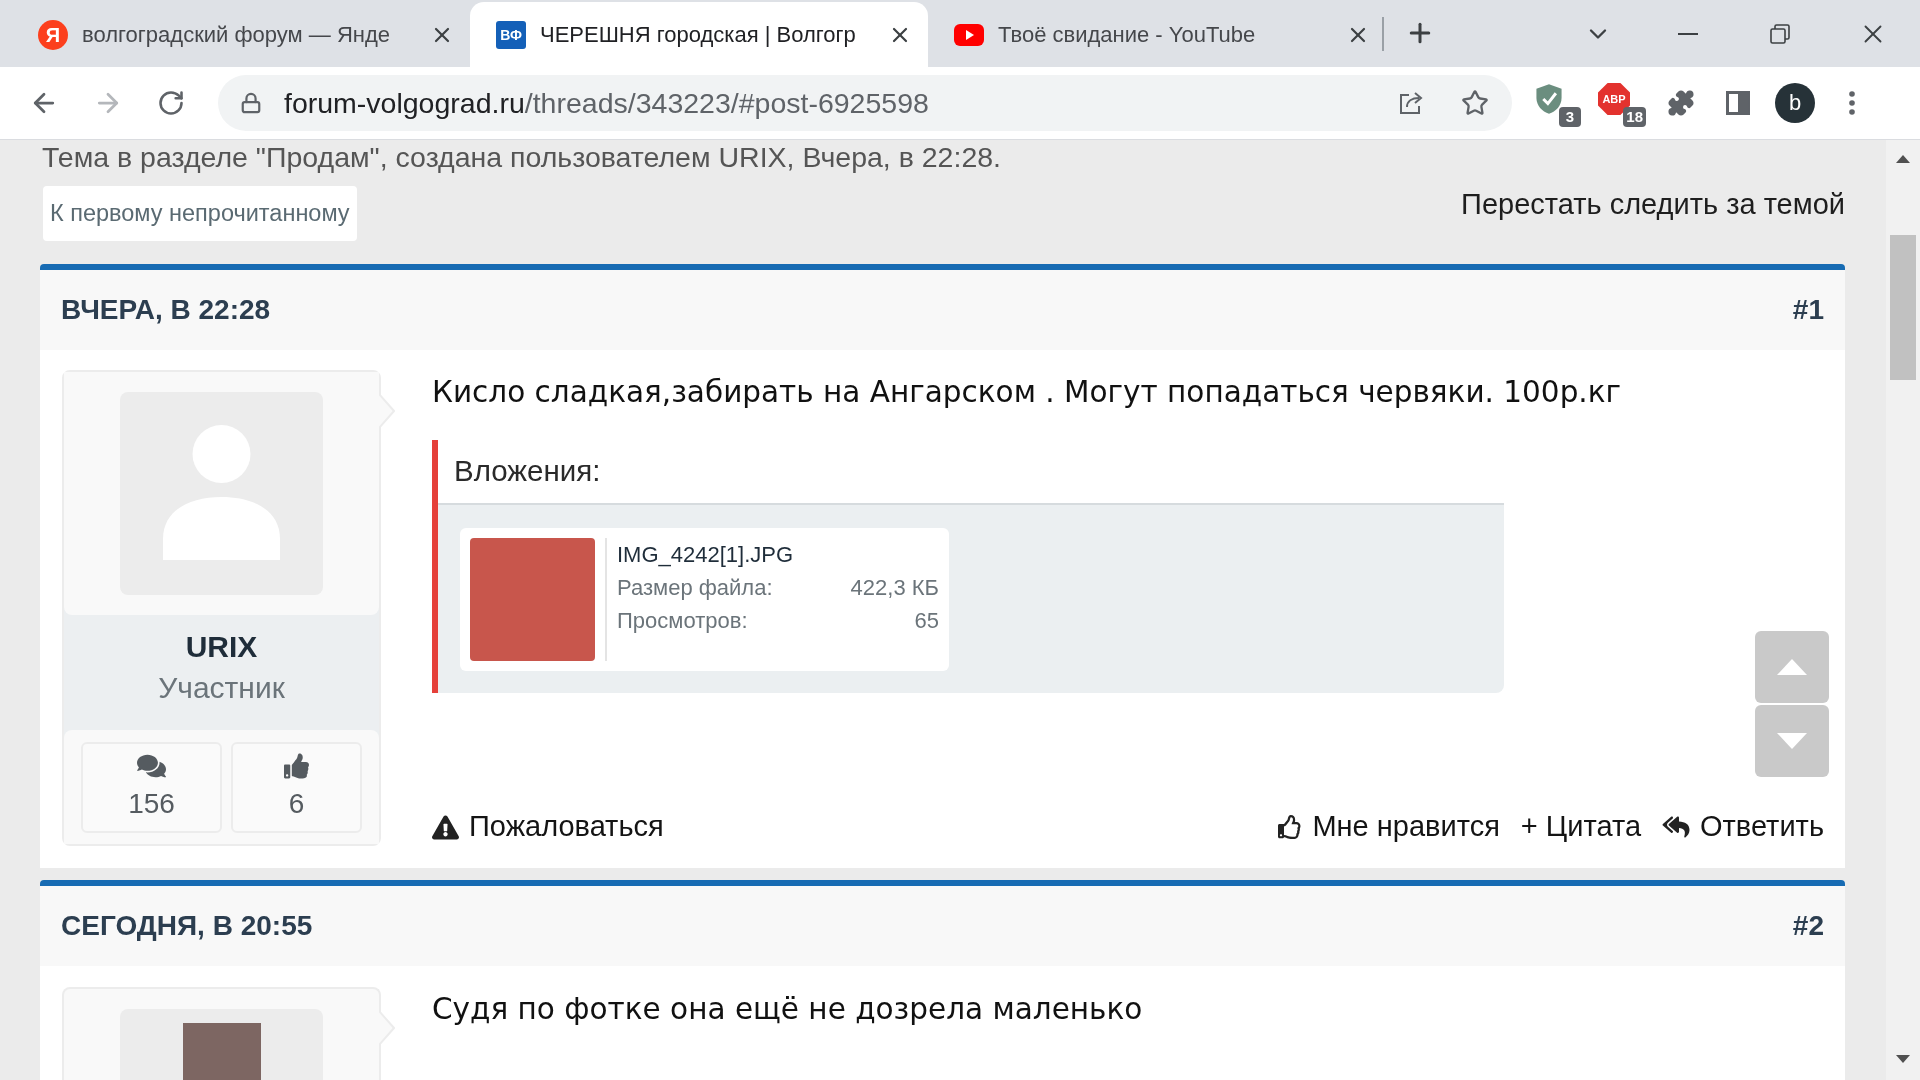  I want to click on reply-link: Ответить, so click(1743, 827).